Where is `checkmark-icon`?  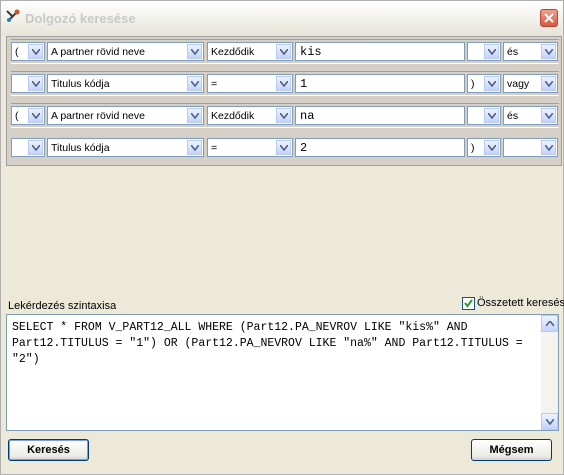 checkmark-icon is located at coordinates (468, 303).